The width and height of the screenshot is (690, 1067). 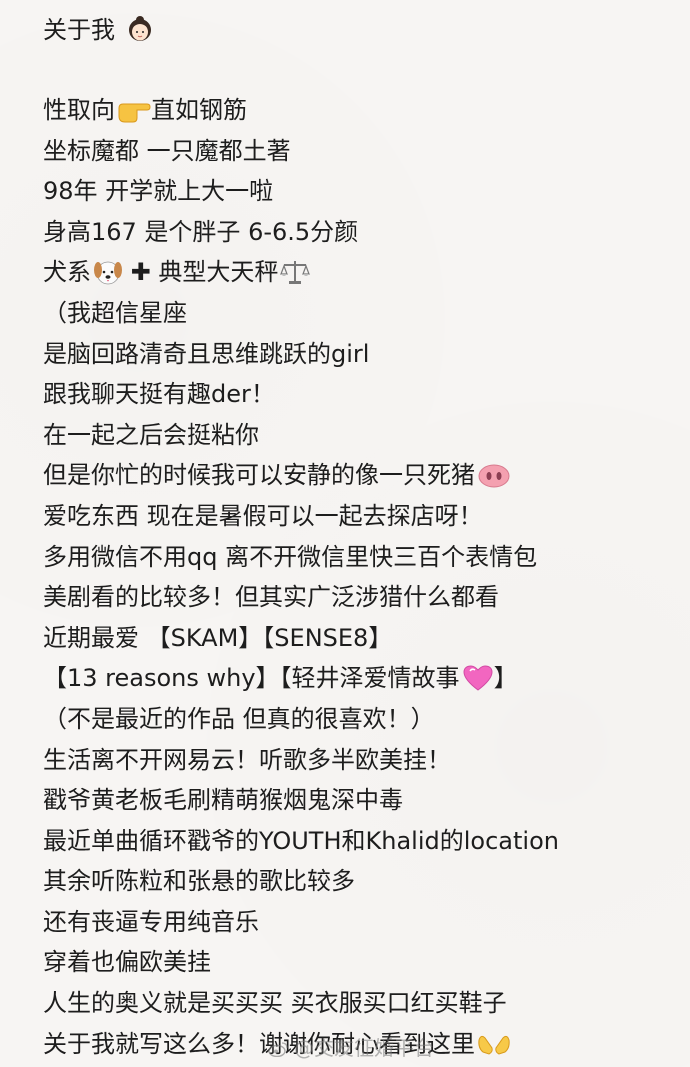 What do you see at coordinates (206, 353) in the screenshot?
I see `note-line: 是脑回路清奇且思维跳跃的girl` at bounding box center [206, 353].